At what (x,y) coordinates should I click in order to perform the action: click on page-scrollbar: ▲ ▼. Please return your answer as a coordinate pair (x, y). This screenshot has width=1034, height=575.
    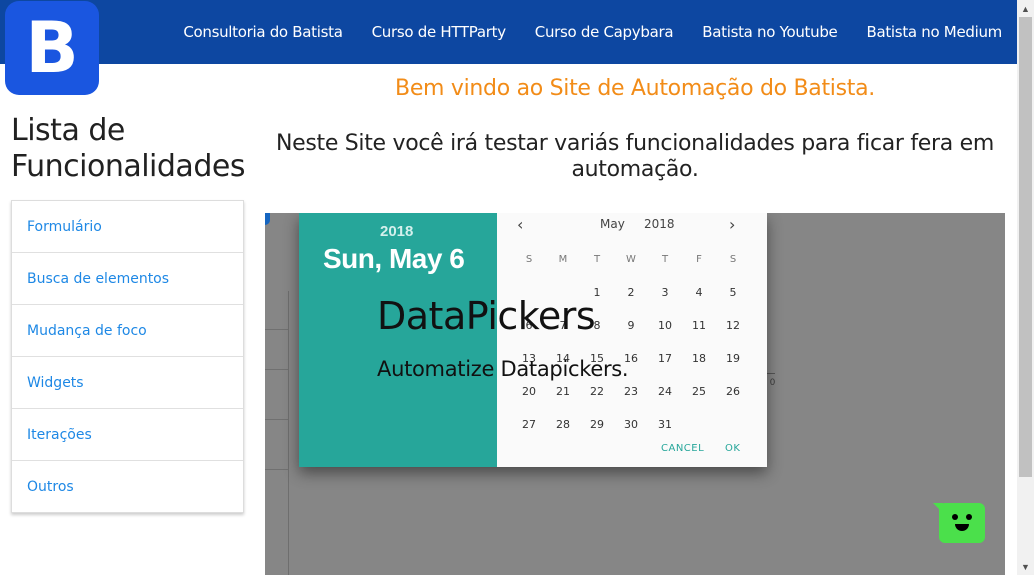
    Looking at the image, I should click on (1025, 287).